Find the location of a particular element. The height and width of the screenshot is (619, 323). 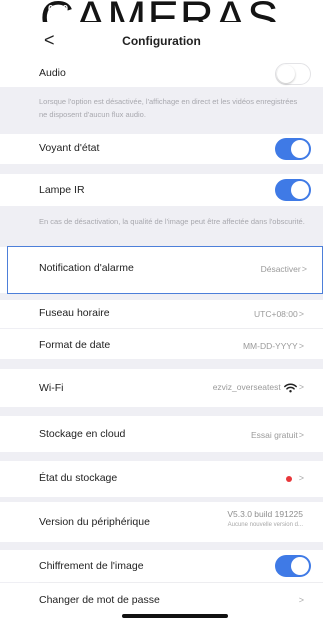

storage-status-value: > is located at coordinates (294, 478).